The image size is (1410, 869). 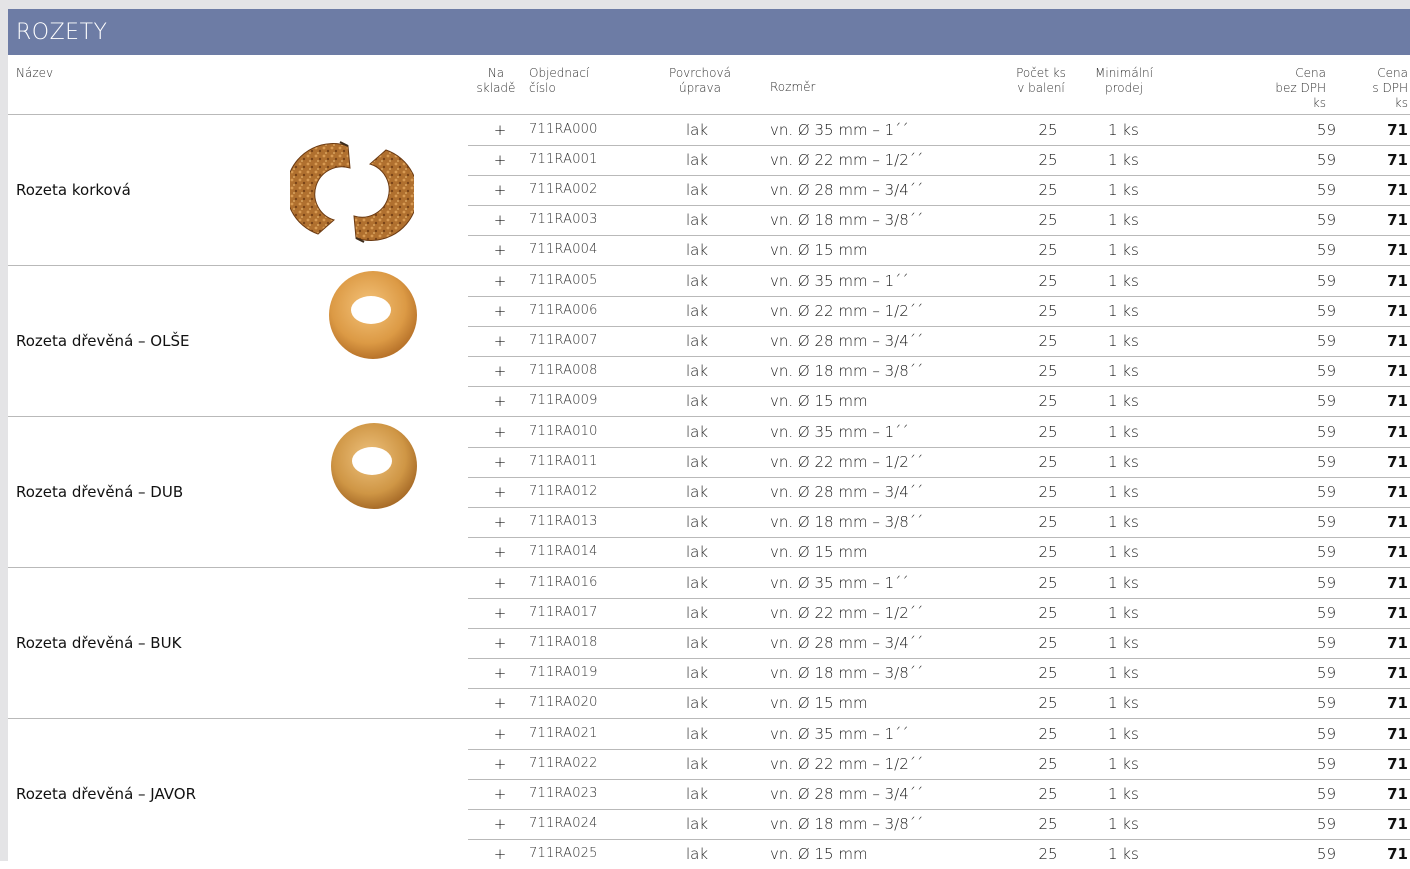 What do you see at coordinates (939, 854) in the screenshot?
I see `table-row: +711RA025 lak vn. Ø 15 mm 25 1 ks 59 71` at bounding box center [939, 854].